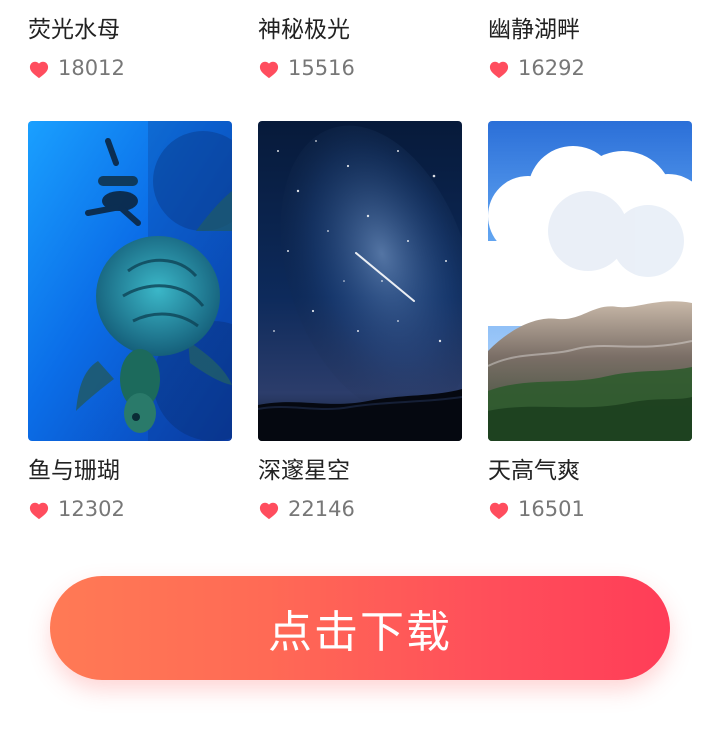 The height and width of the screenshot is (730, 720). I want to click on like-count-value: 18012, so click(91, 68).